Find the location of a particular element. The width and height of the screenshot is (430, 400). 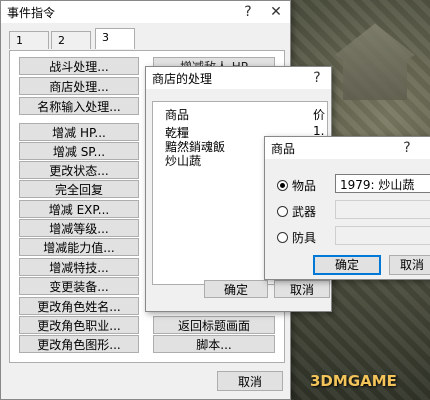

goods-cancel-button: 取消 is located at coordinates (409, 265).